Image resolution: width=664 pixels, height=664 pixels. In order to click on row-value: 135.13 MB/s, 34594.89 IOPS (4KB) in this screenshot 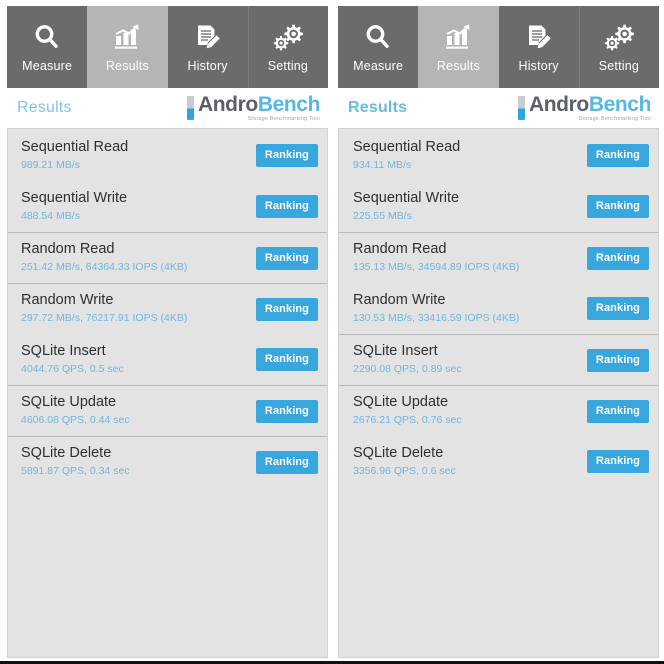, I will do `click(436, 267)`.